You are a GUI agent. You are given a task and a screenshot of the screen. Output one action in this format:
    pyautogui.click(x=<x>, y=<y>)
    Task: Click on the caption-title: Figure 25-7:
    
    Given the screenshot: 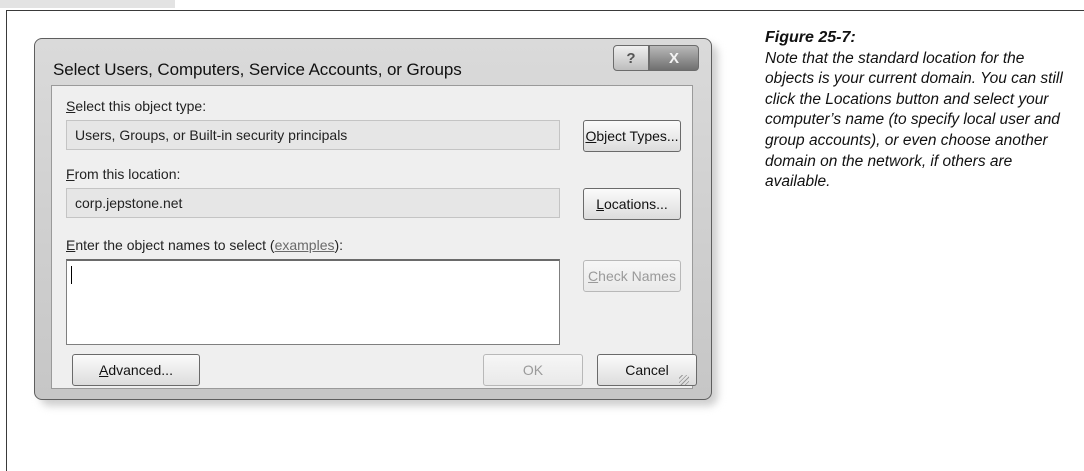 What is the action you would take?
    pyautogui.click(x=810, y=37)
    